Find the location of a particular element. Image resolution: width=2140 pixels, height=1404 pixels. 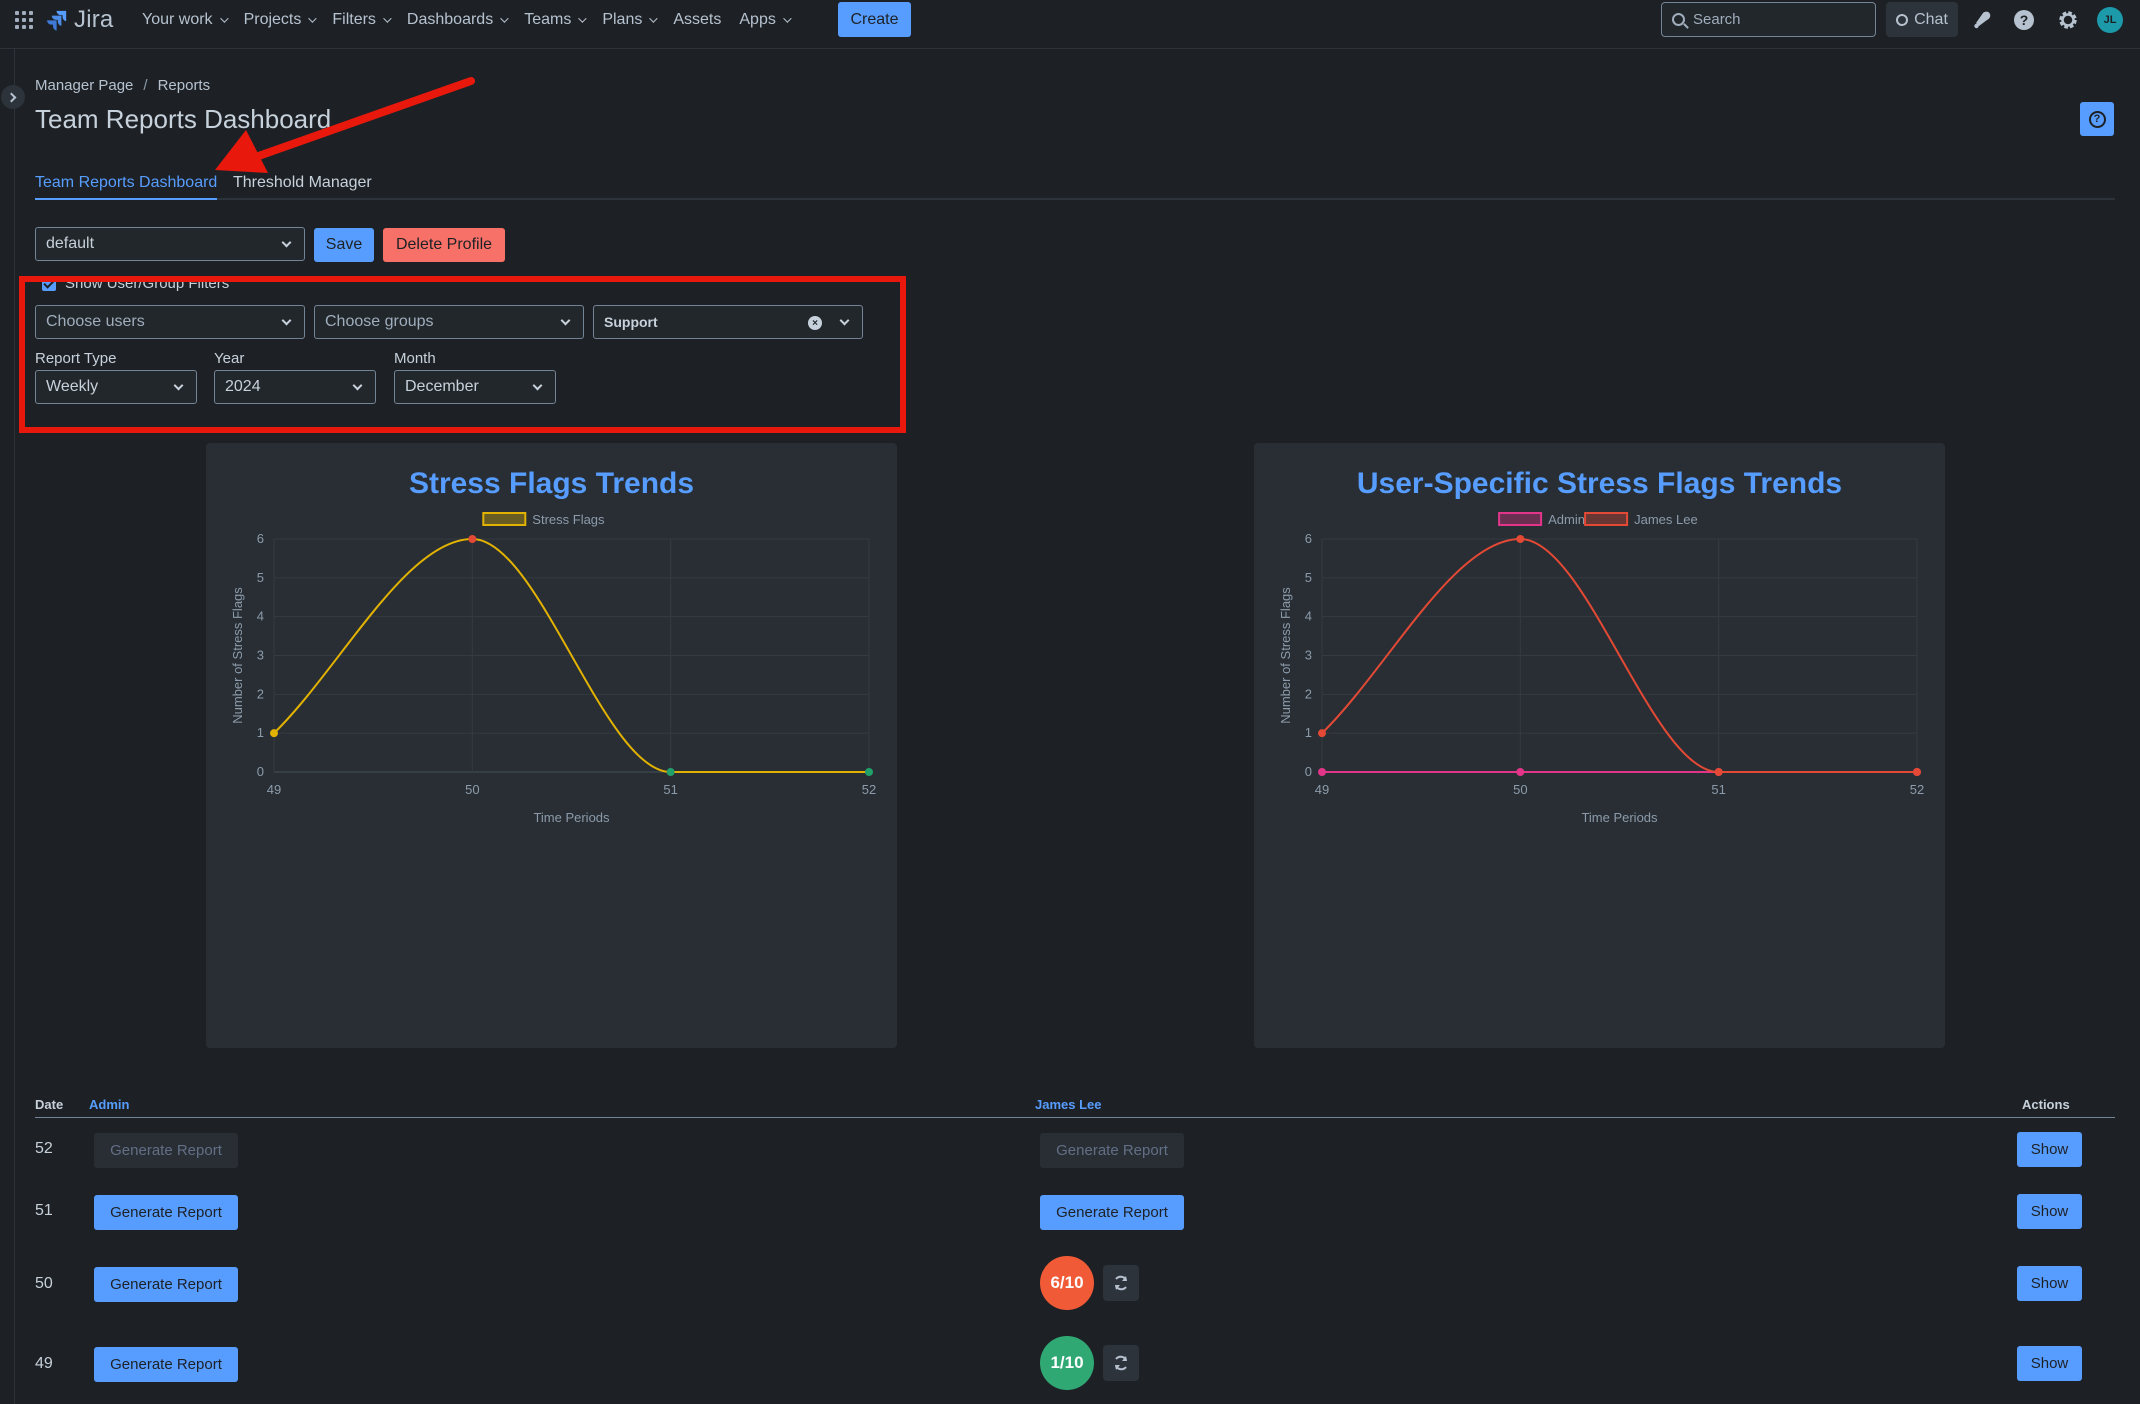

tab-team-reports-dashboard: Team Reports Dashboard is located at coordinates (126, 187).